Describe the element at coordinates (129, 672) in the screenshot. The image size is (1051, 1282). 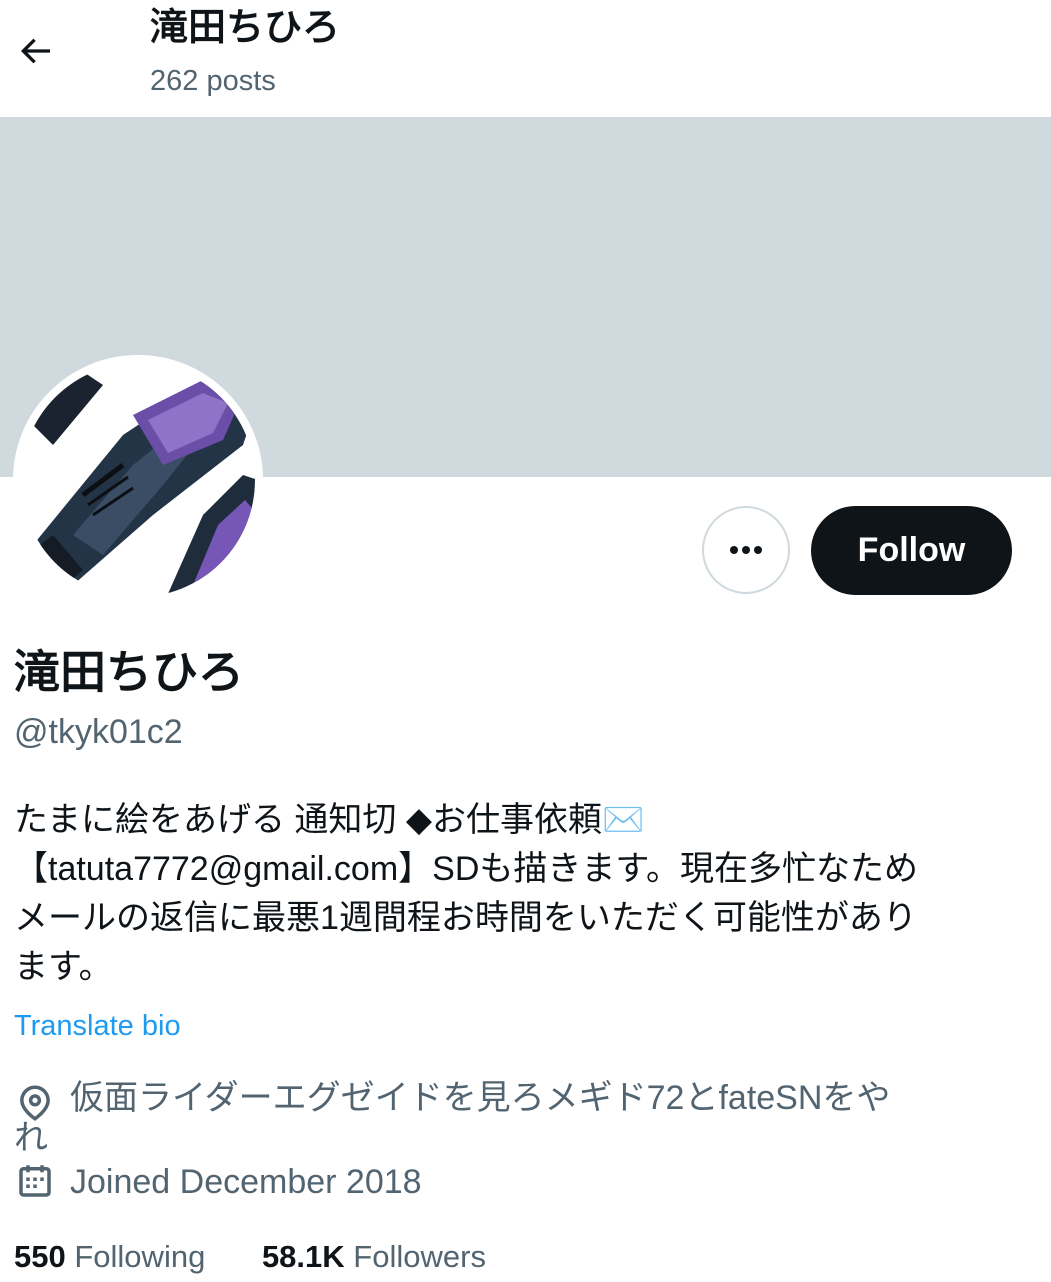
I see `profile-display-name: 滝田ちひろ` at that location.